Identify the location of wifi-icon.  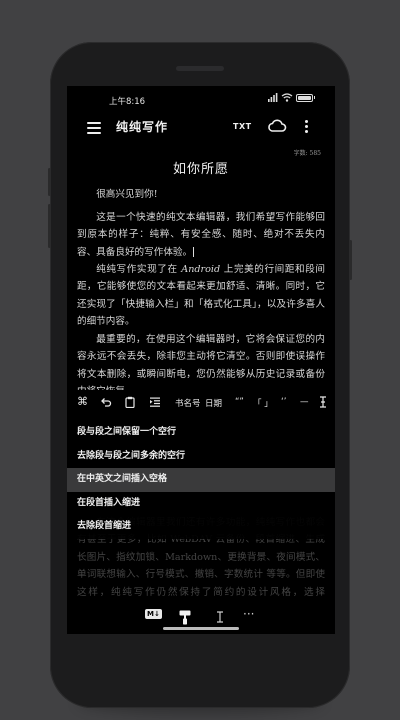
(287, 97).